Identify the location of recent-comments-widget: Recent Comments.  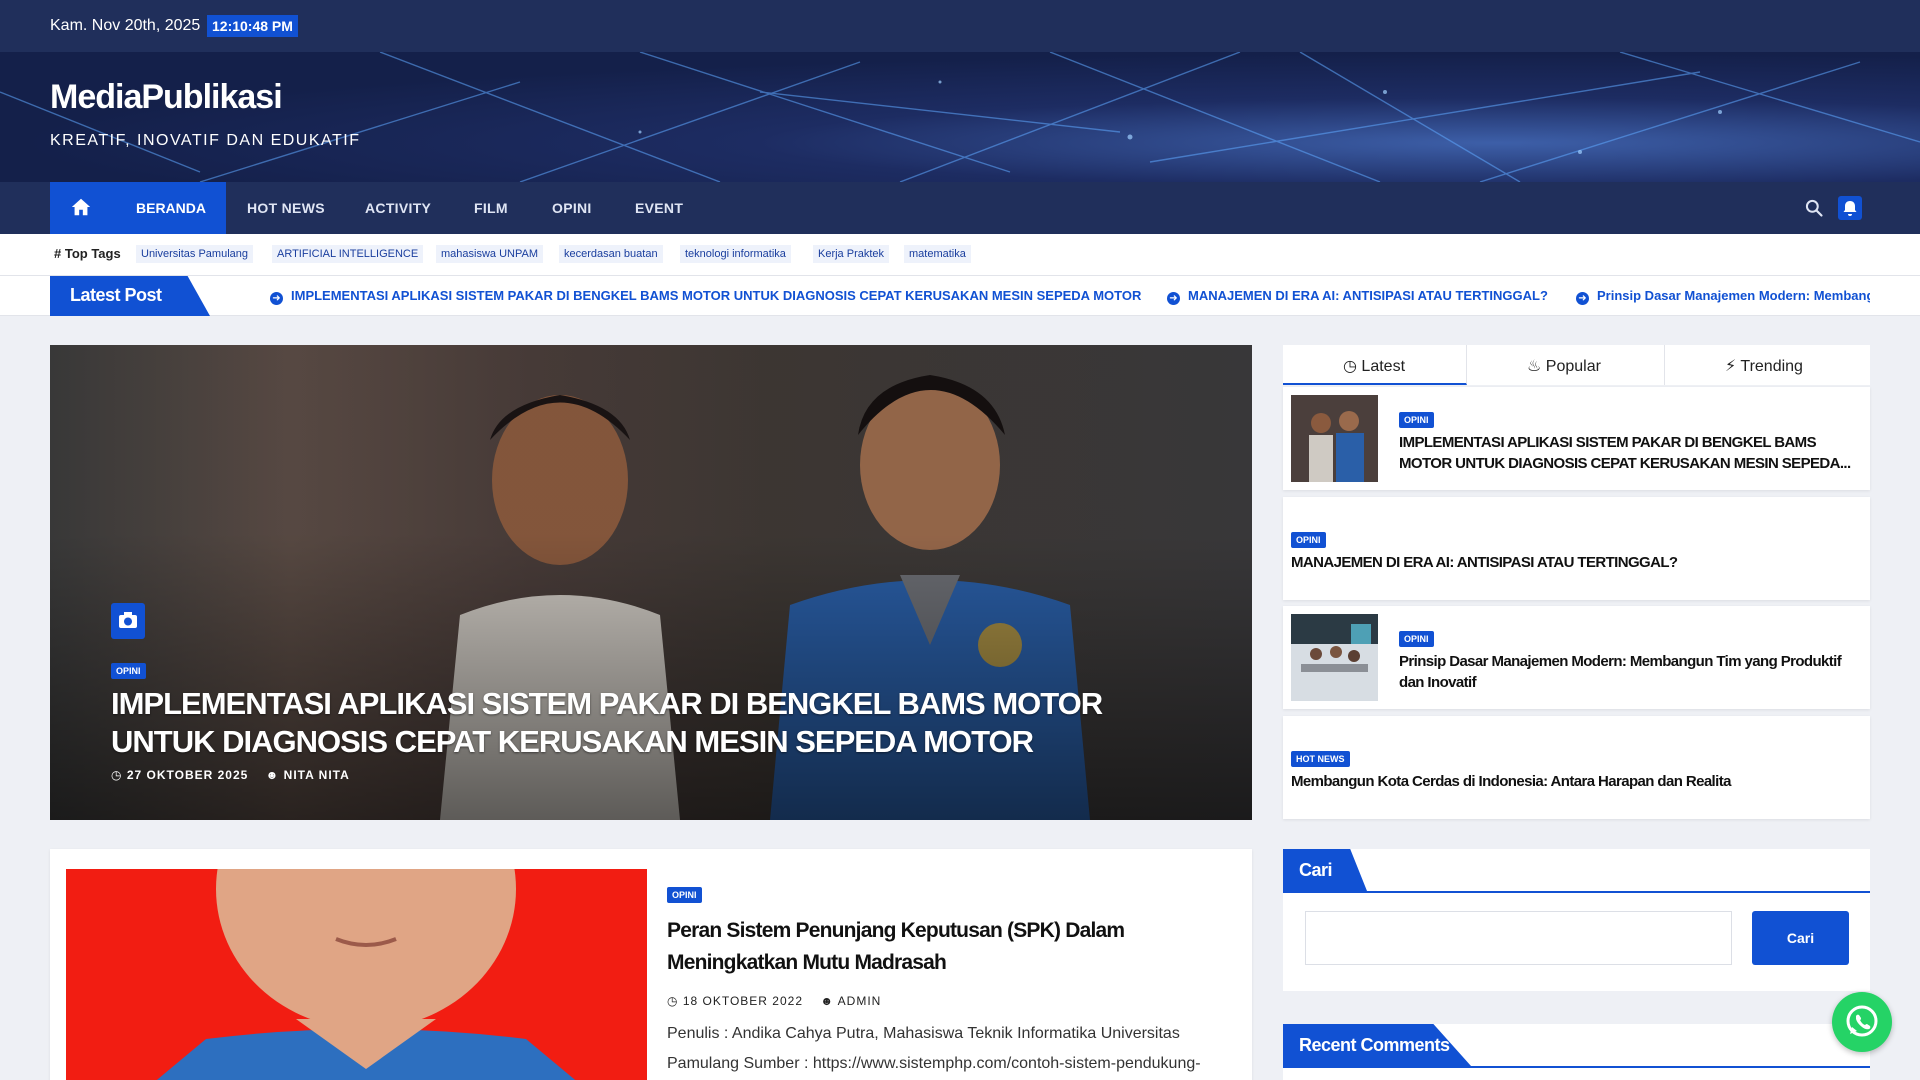
(1576, 1052).